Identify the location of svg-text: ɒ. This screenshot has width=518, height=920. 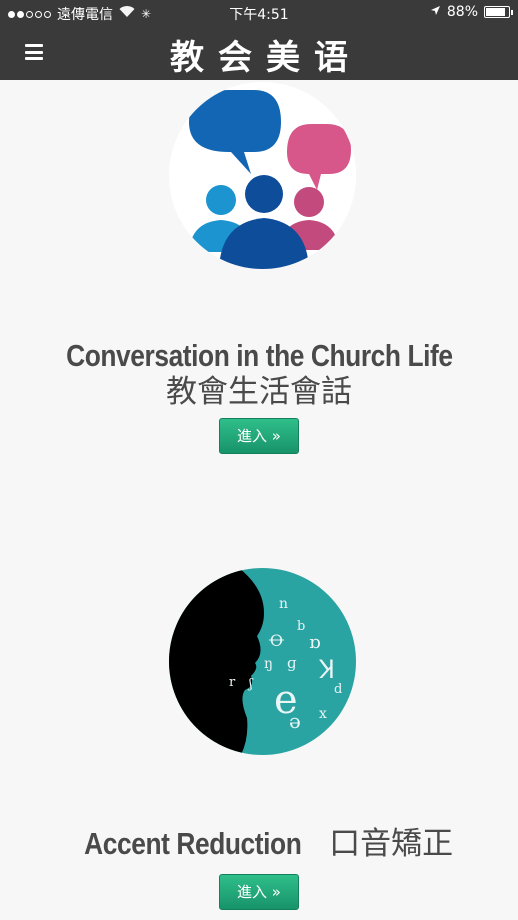
(315, 642).